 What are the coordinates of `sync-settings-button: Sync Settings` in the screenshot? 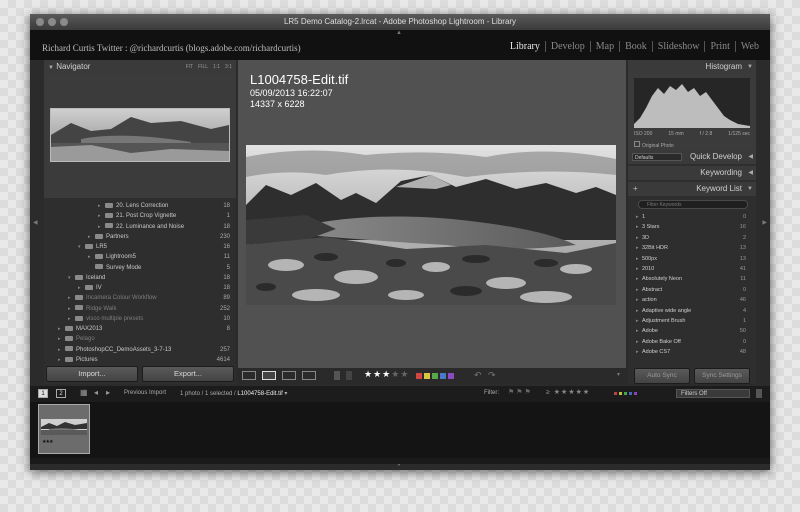 It's located at (722, 376).